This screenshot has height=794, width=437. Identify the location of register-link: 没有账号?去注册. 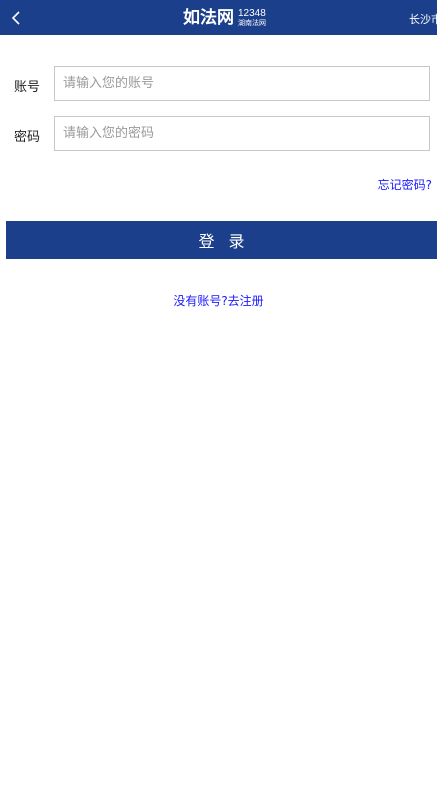
(218, 301).